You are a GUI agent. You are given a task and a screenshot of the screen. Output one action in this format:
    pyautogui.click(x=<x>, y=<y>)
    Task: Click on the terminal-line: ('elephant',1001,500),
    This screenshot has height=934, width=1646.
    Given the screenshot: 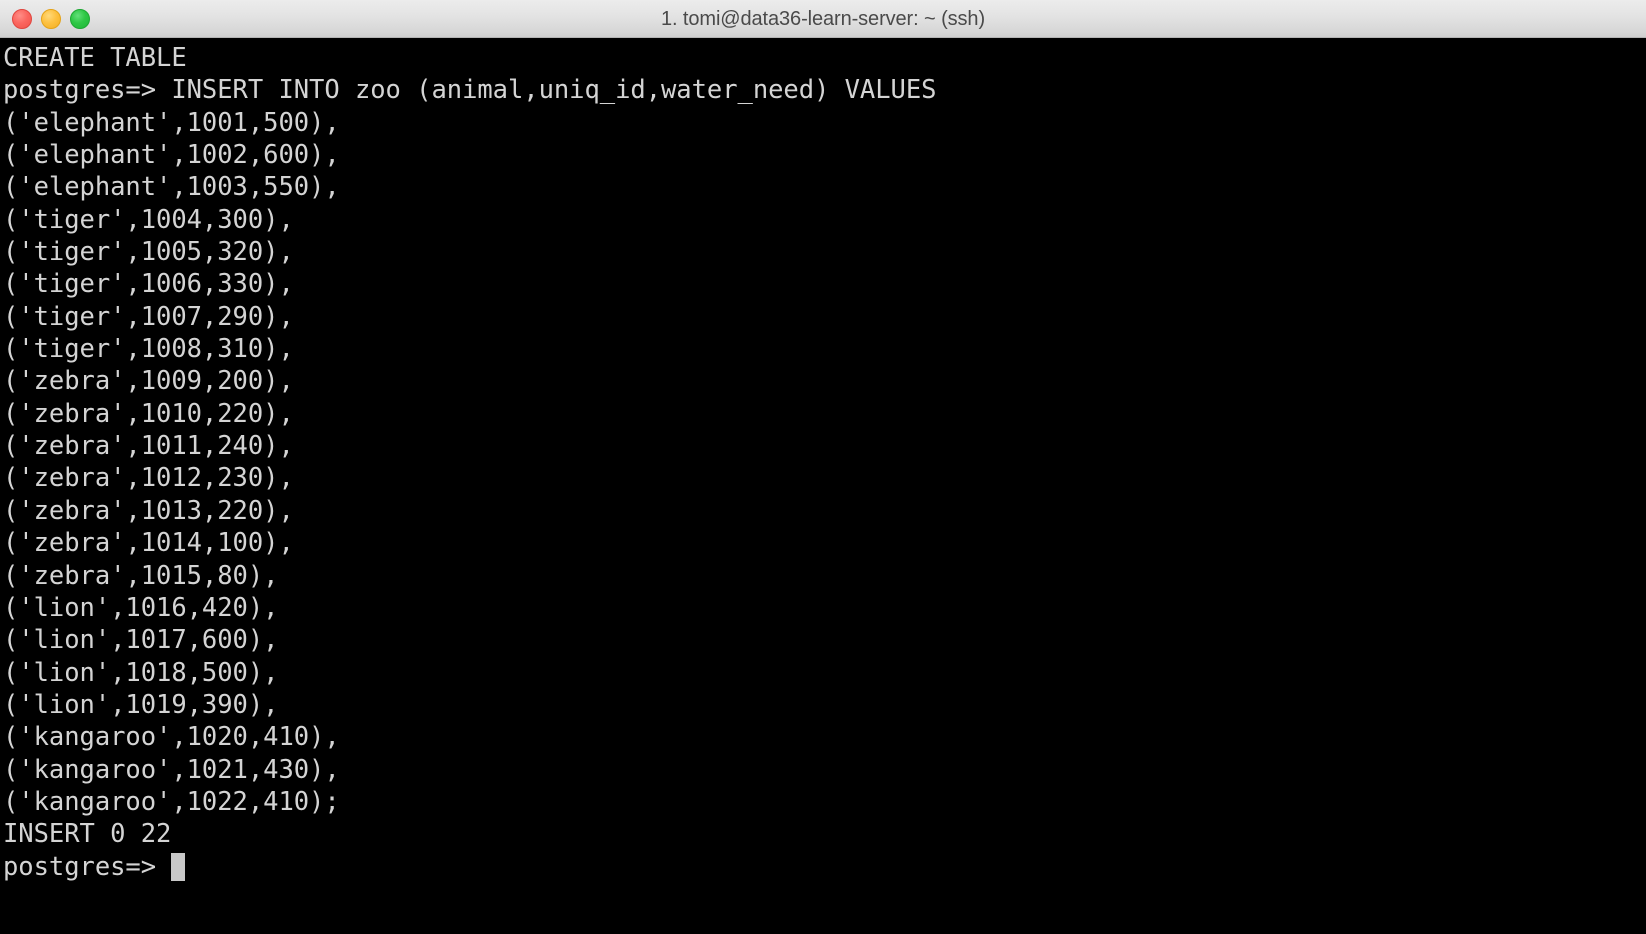 What is the action you would take?
    pyautogui.click(x=171, y=122)
    